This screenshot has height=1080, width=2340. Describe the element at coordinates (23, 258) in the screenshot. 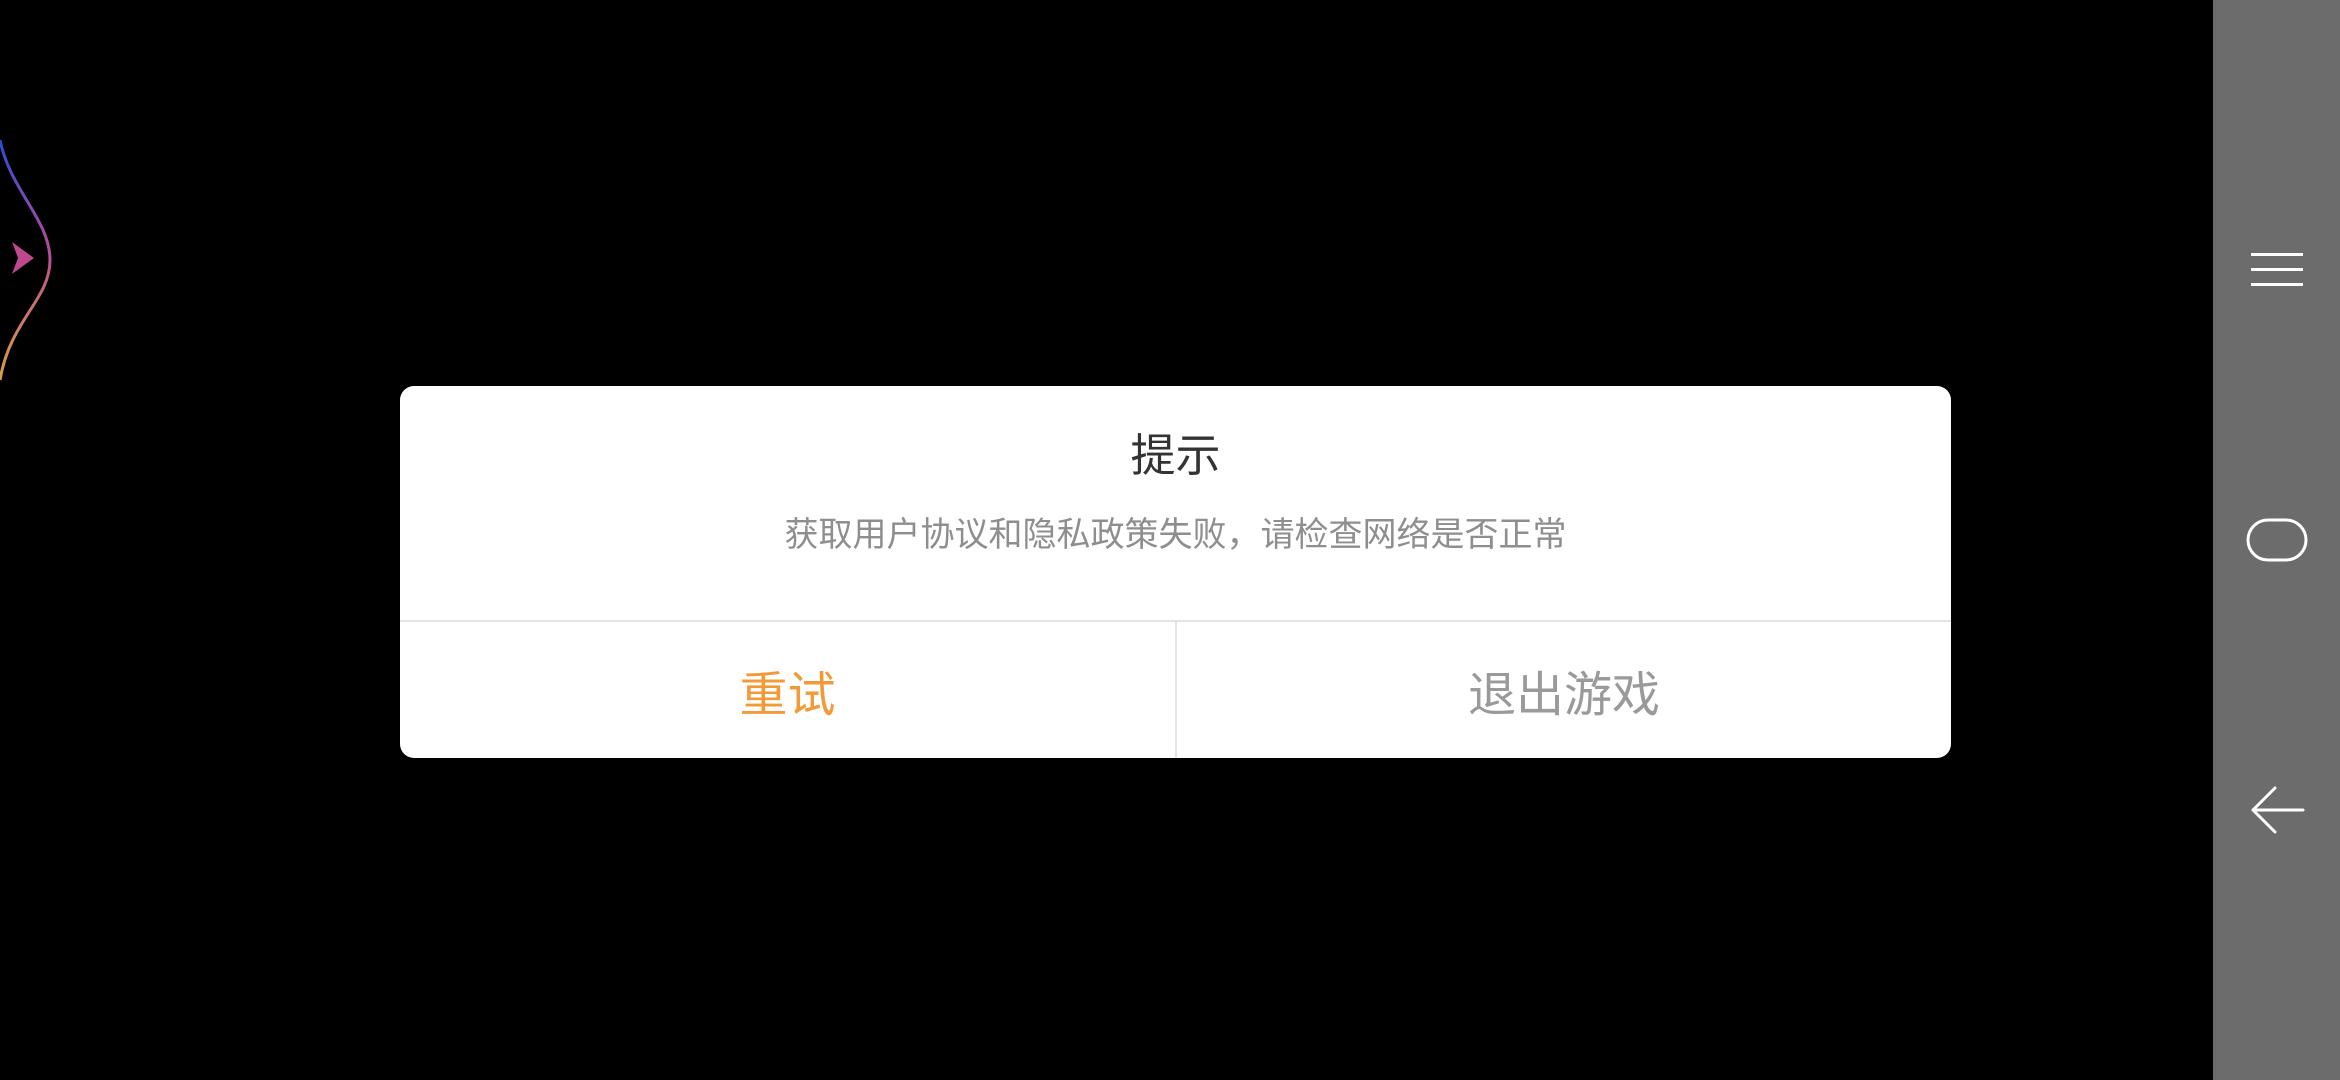

I see `edge-arrow-icon` at that location.